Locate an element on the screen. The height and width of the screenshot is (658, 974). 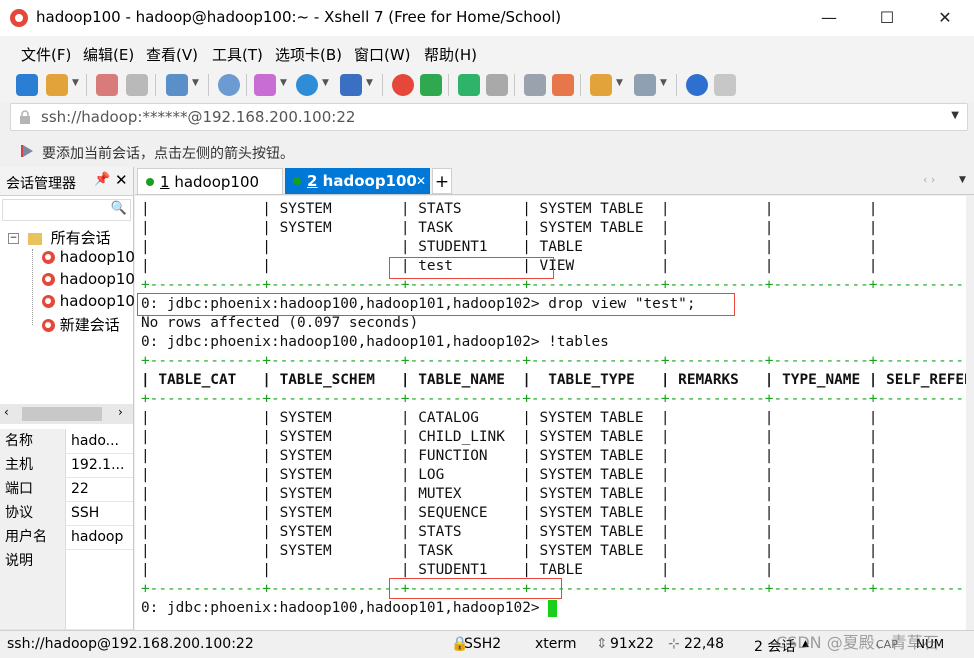
layout-icon is located at coordinates (645, 85).